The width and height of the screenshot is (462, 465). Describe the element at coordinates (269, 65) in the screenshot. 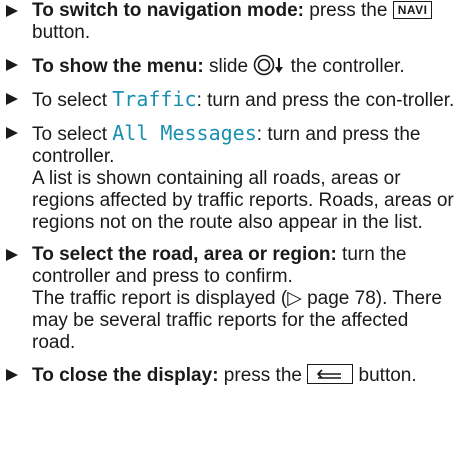

I see `controller-slide-down-icon` at that location.